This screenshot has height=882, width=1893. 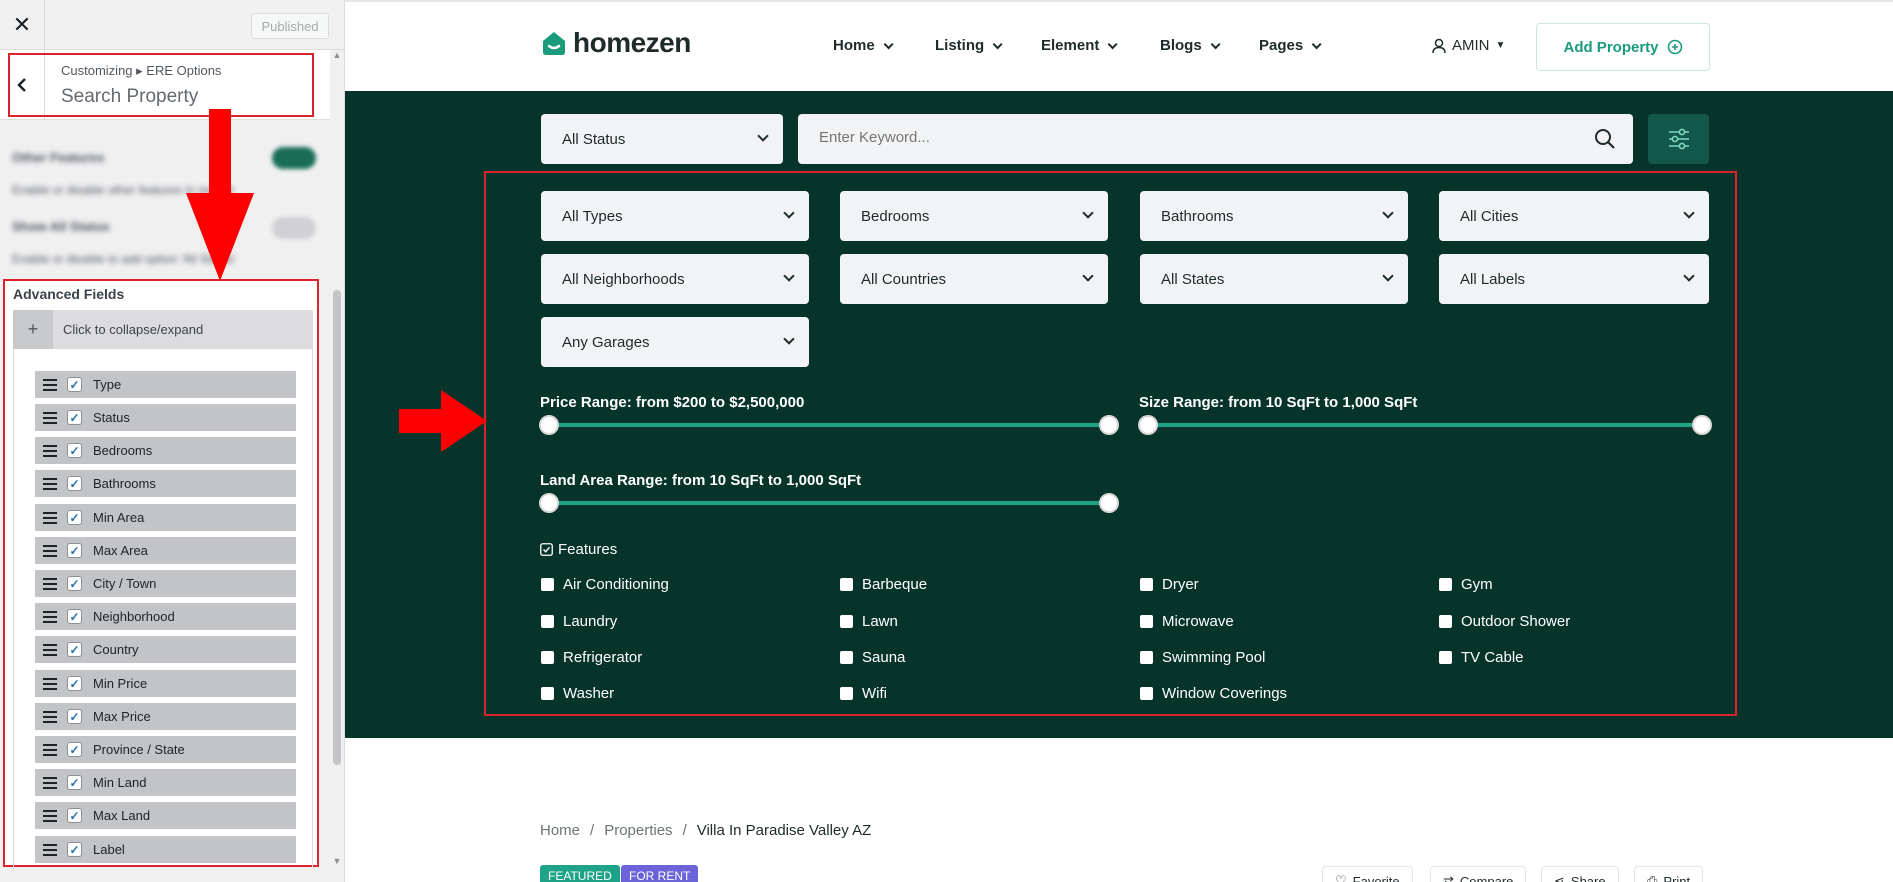 What do you see at coordinates (1109, 503) in the screenshot?
I see `land-range-max-handle` at bounding box center [1109, 503].